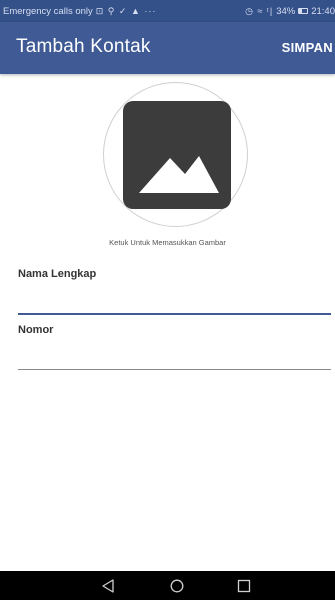  I want to click on image-placeholder-icon, so click(177, 155).